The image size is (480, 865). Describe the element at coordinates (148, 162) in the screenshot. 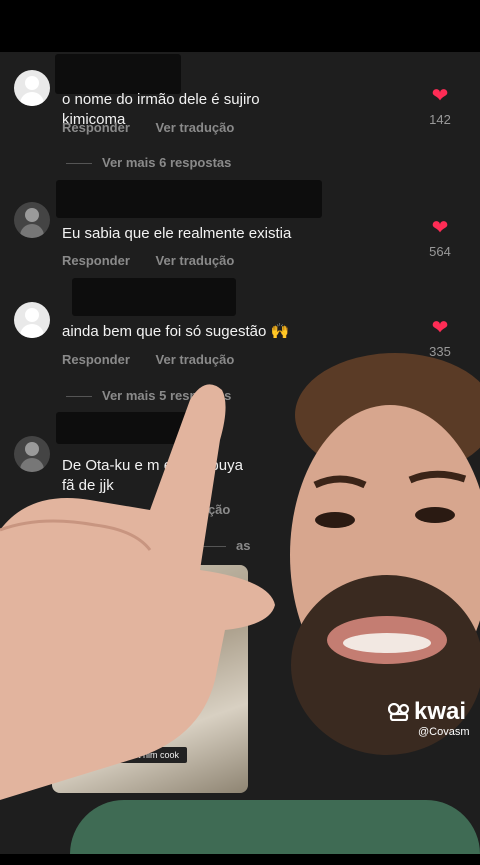

I see `view-more-replies: Ver mais 6 respostas` at that location.